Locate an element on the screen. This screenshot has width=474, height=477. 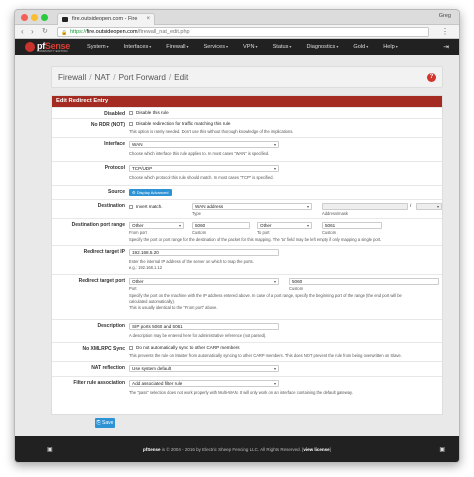
nav-system: System▾ is located at coordinates (98, 47).